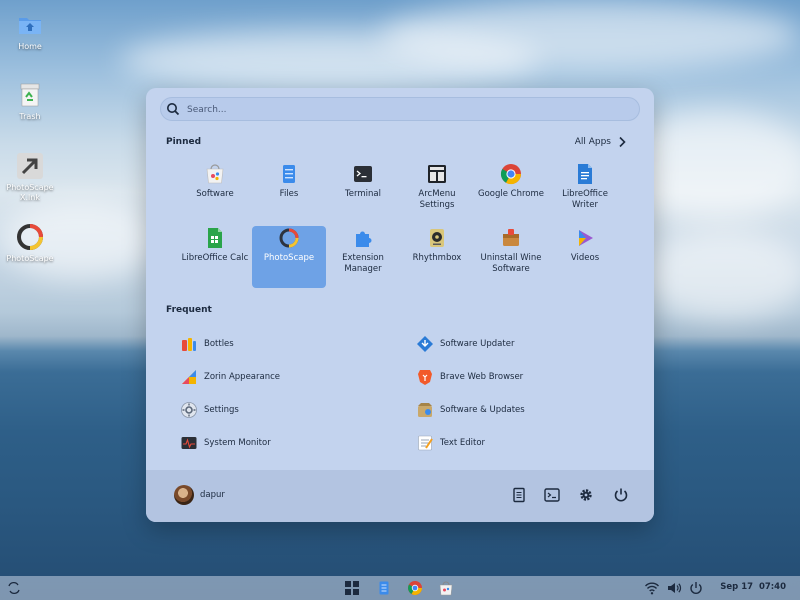  I want to click on desktop-icon-trash: Trash, so click(30, 101).